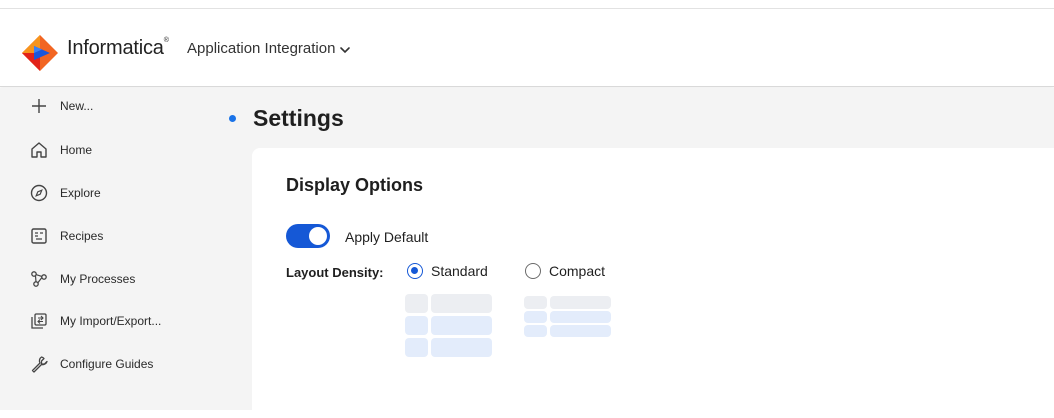  I want to click on title-indicator-dot, so click(232, 118).